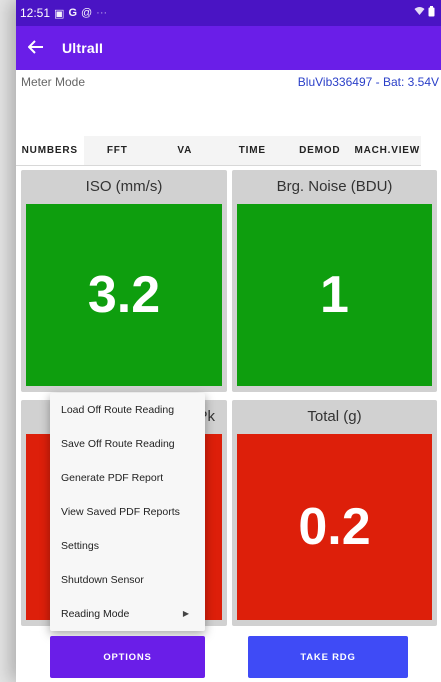 The image size is (441, 682). What do you see at coordinates (87, 13) in the screenshot?
I see `at-icon: @` at bounding box center [87, 13].